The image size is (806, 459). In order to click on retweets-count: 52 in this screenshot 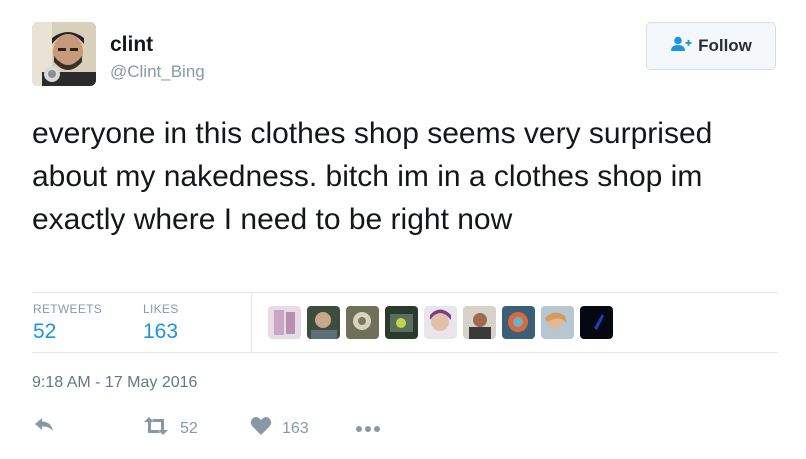, I will do `click(44, 332)`.